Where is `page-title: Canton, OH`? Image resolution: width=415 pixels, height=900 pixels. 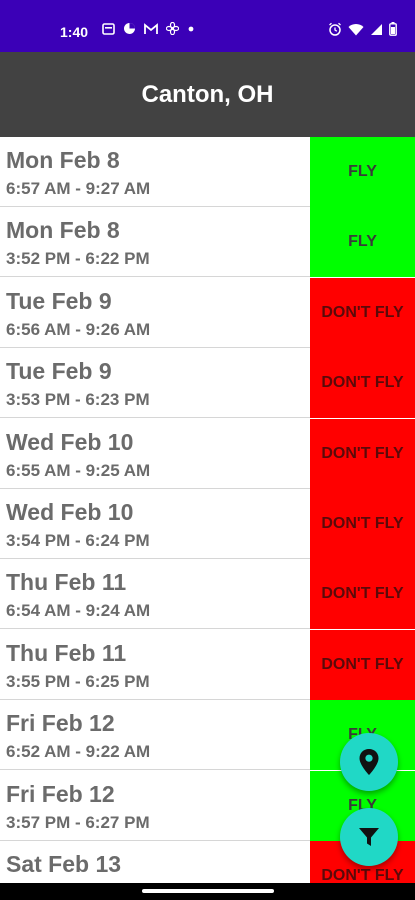
page-title: Canton, OH is located at coordinates (207, 94).